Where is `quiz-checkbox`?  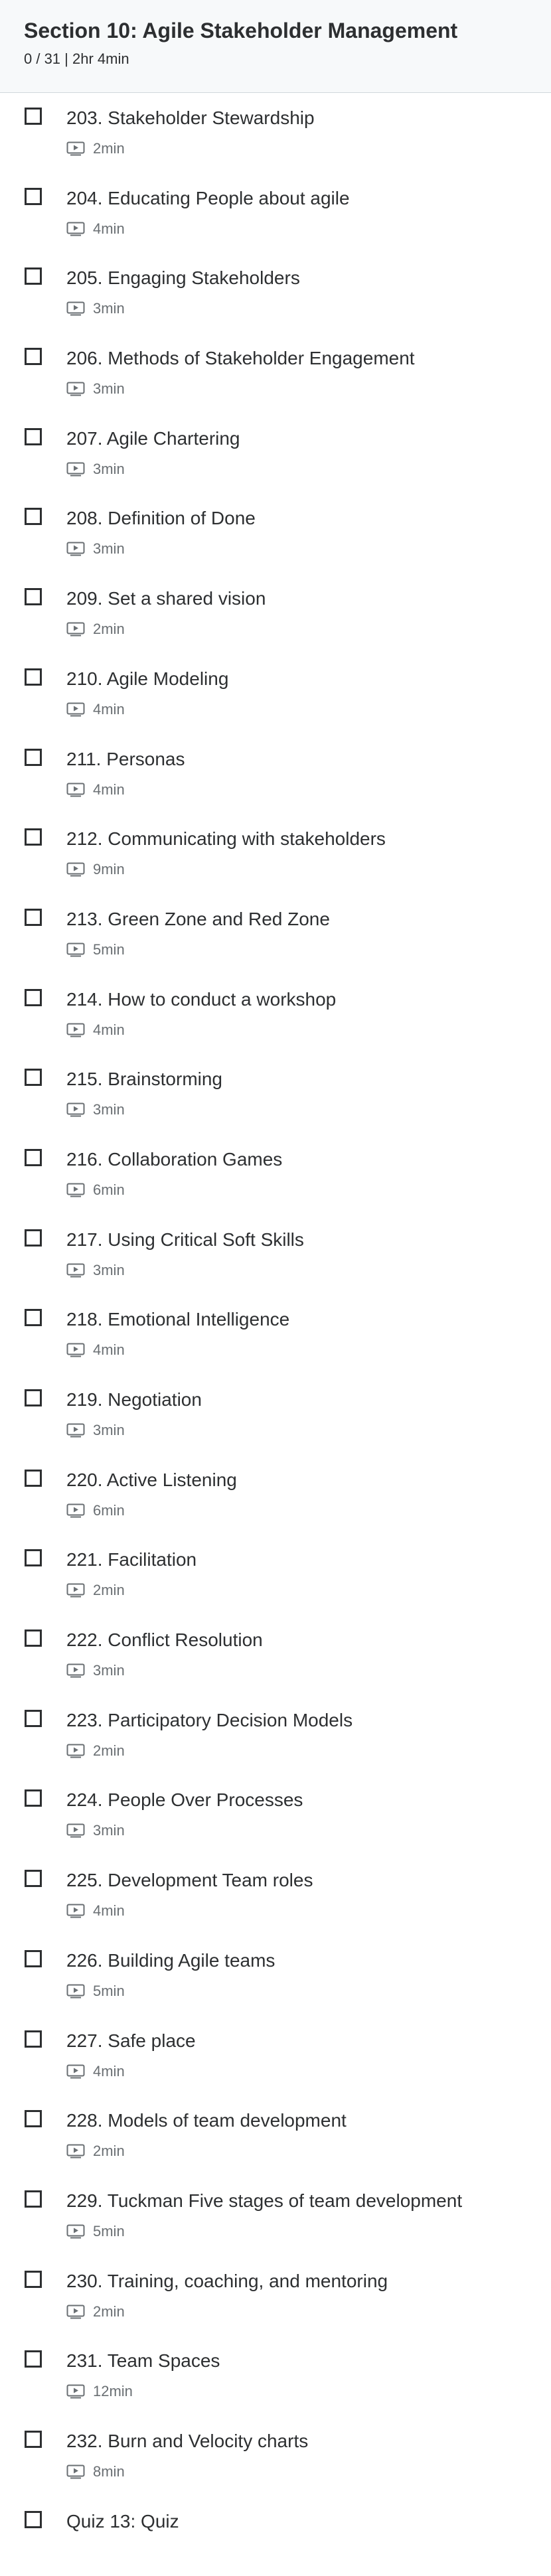
quiz-checkbox is located at coordinates (33, 2519).